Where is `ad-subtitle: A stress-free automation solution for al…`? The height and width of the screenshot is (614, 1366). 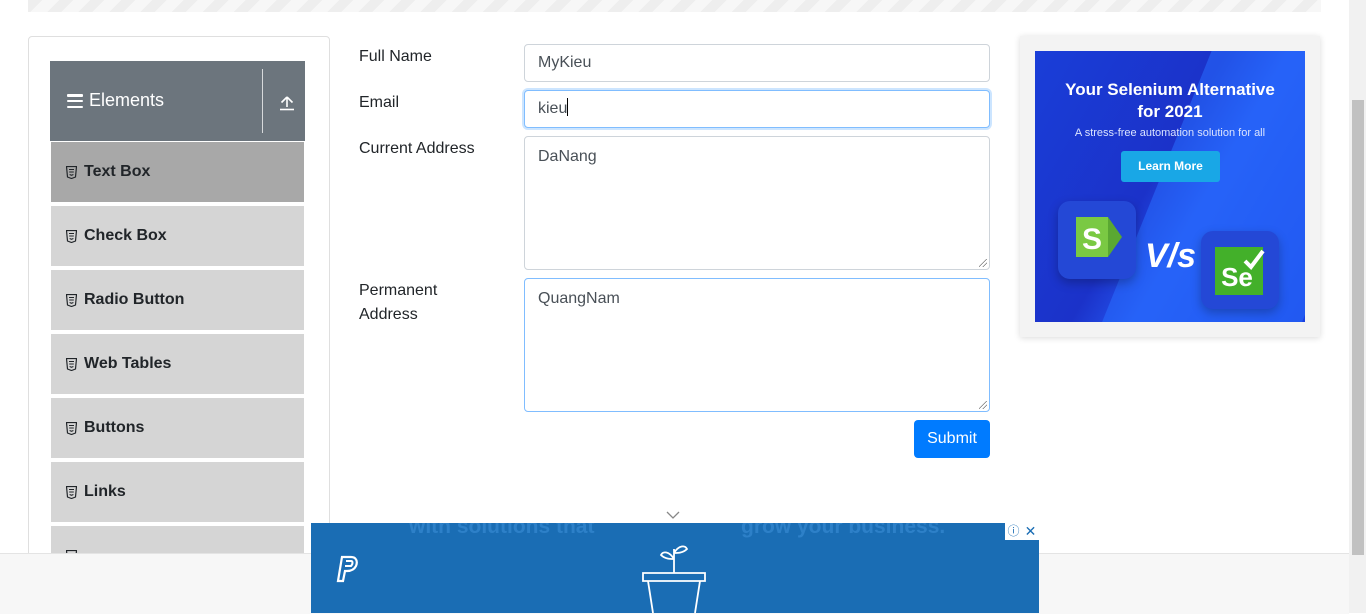
ad-subtitle: A stress-free automation solution for al… is located at coordinates (1170, 133).